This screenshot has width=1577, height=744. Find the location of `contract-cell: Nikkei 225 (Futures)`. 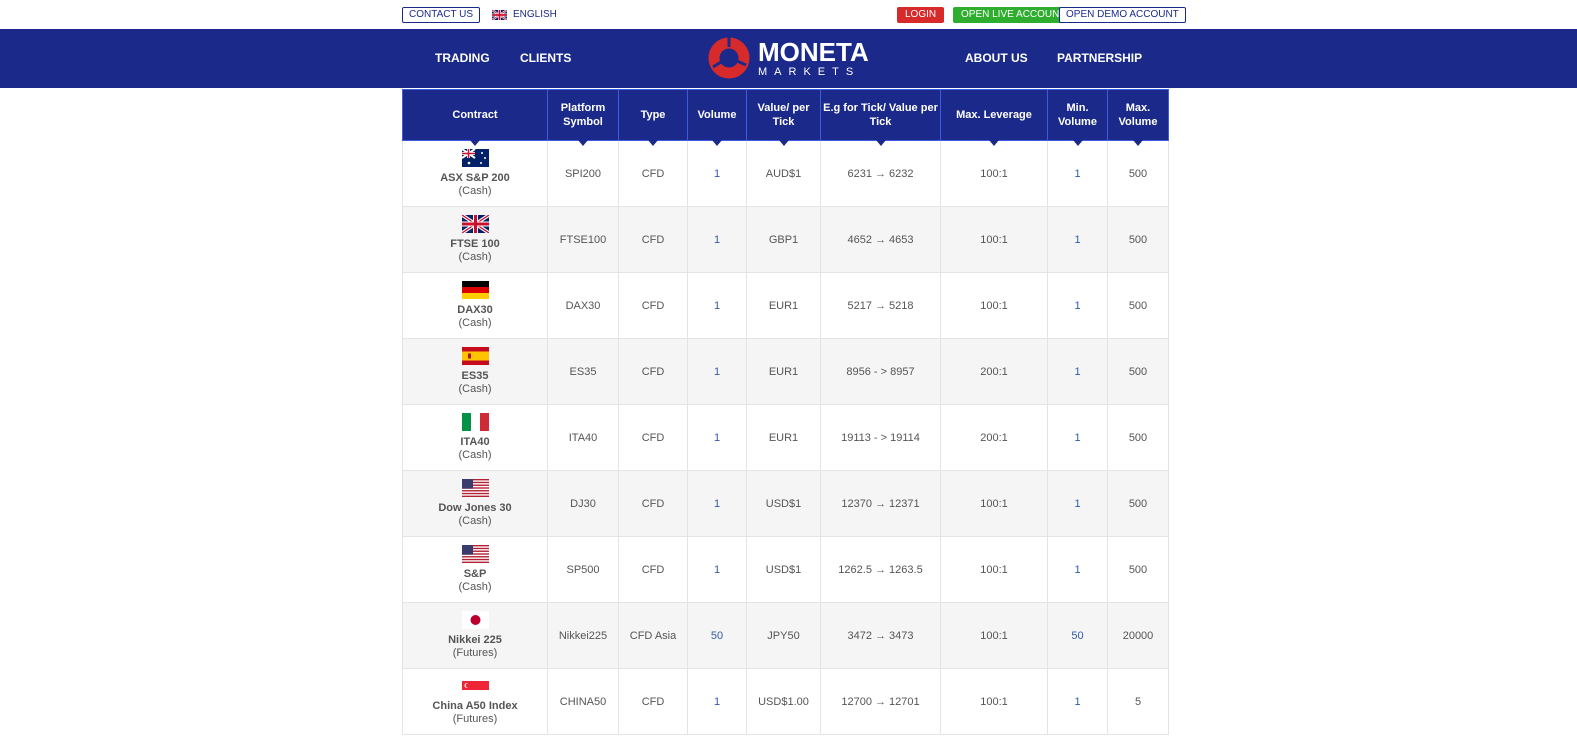

contract-cell: Nikkei 225 (Futures) is located at coordinates (475, 635).